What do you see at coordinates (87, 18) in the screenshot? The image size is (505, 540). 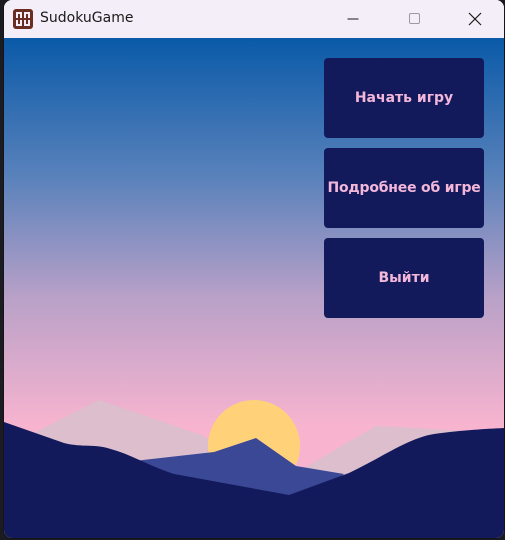 I see `window-title: SudokuGame` at bounding box center [87, 18].